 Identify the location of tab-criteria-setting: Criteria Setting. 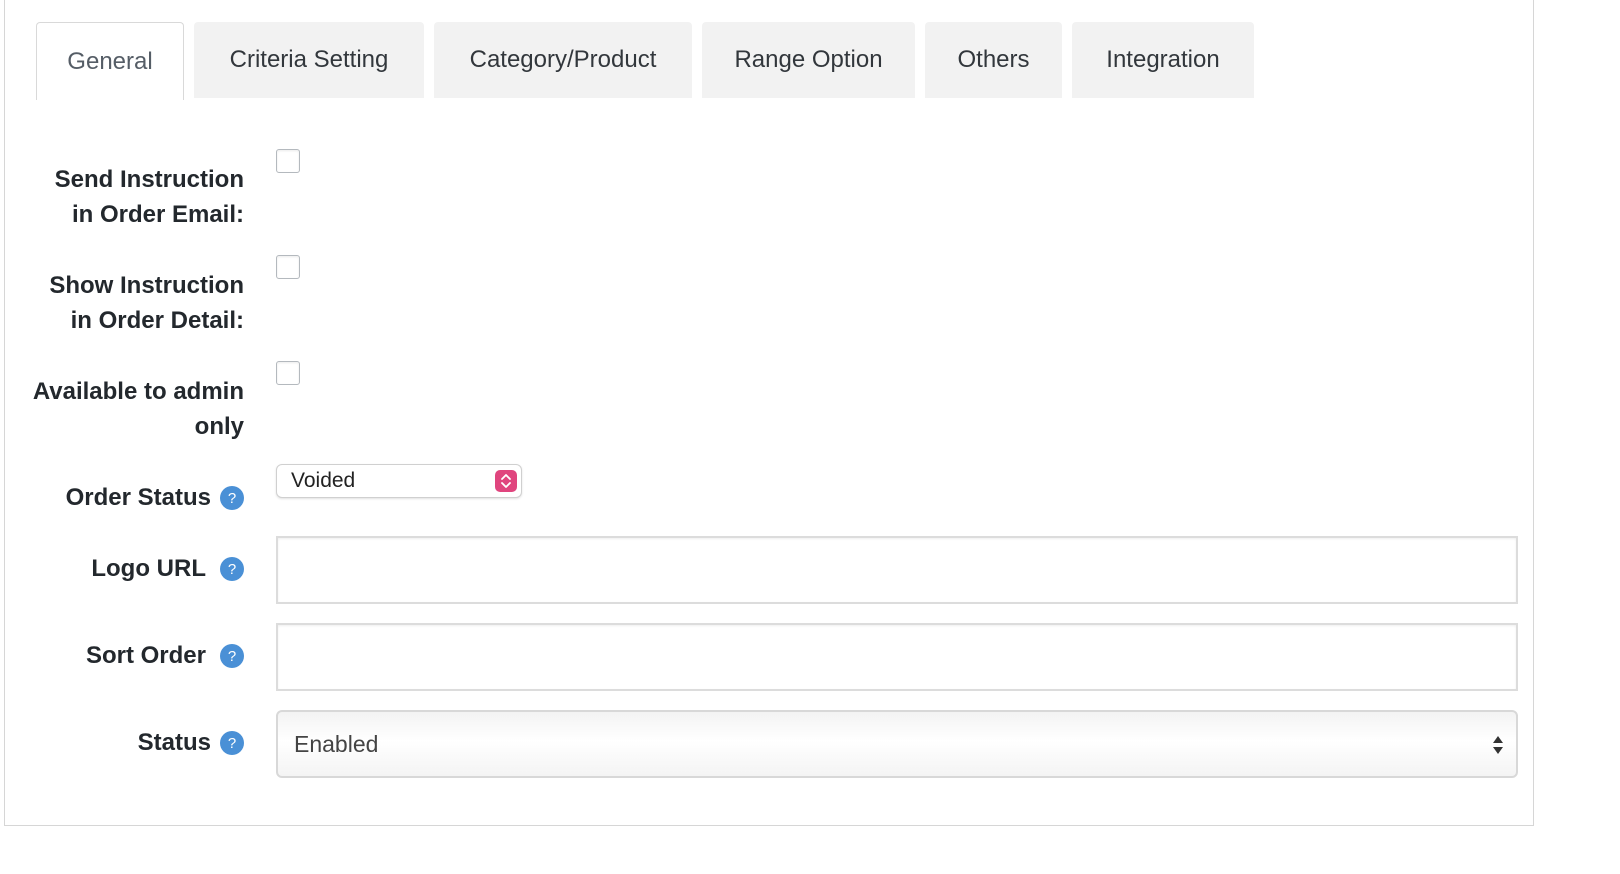
(309, 60).